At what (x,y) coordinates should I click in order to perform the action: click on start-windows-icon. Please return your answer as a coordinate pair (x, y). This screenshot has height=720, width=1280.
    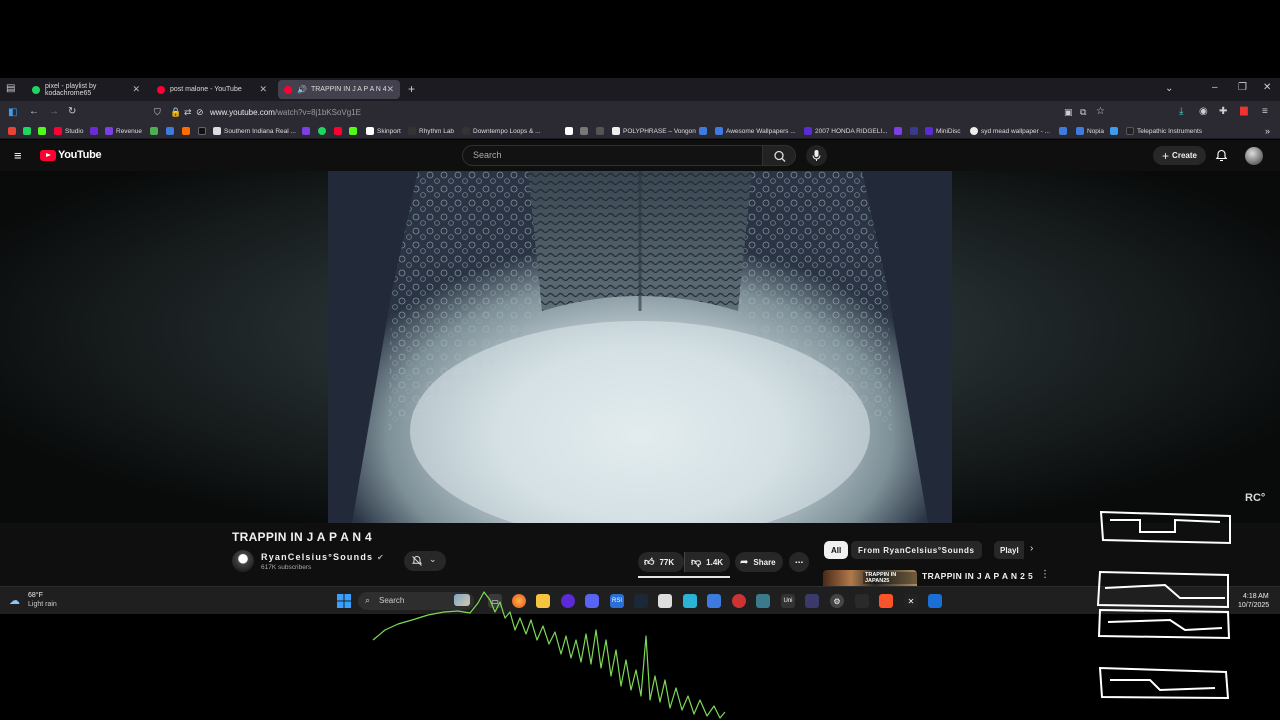
    Looking at the image, I should click on (344, 601).